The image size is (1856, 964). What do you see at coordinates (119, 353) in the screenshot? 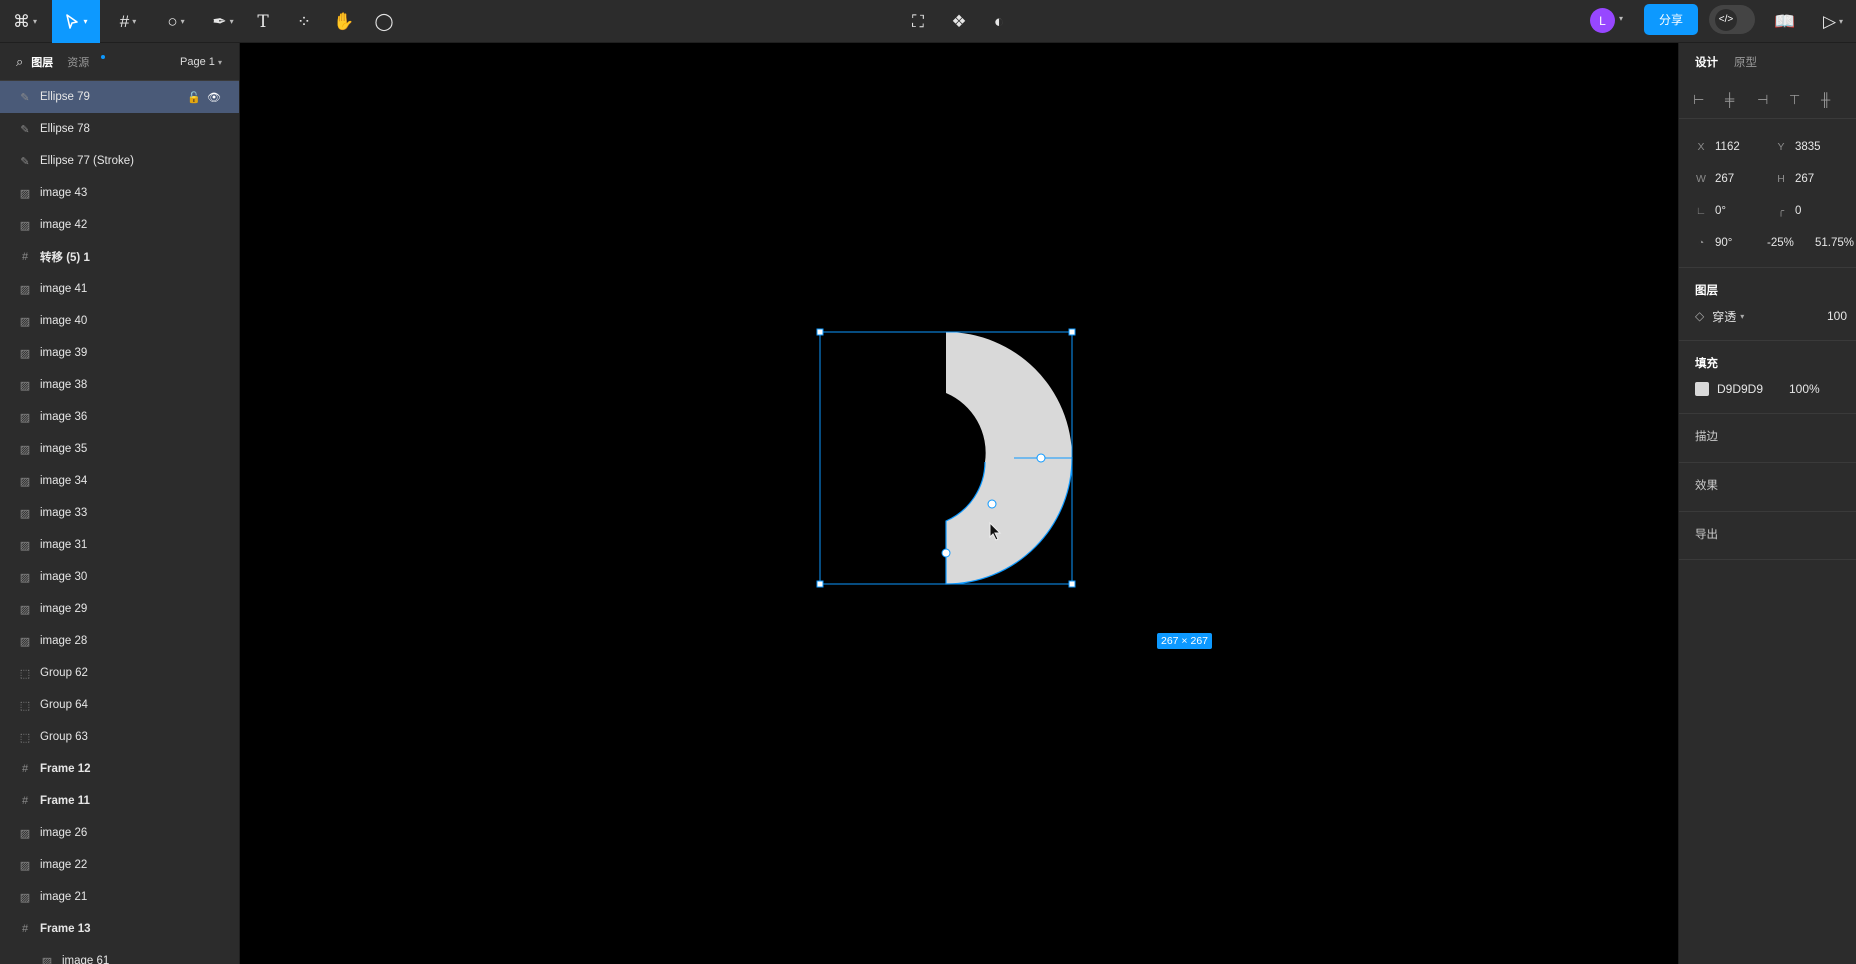
I see `layer-row: ▨ image 39` at bounding box center [119, 353].